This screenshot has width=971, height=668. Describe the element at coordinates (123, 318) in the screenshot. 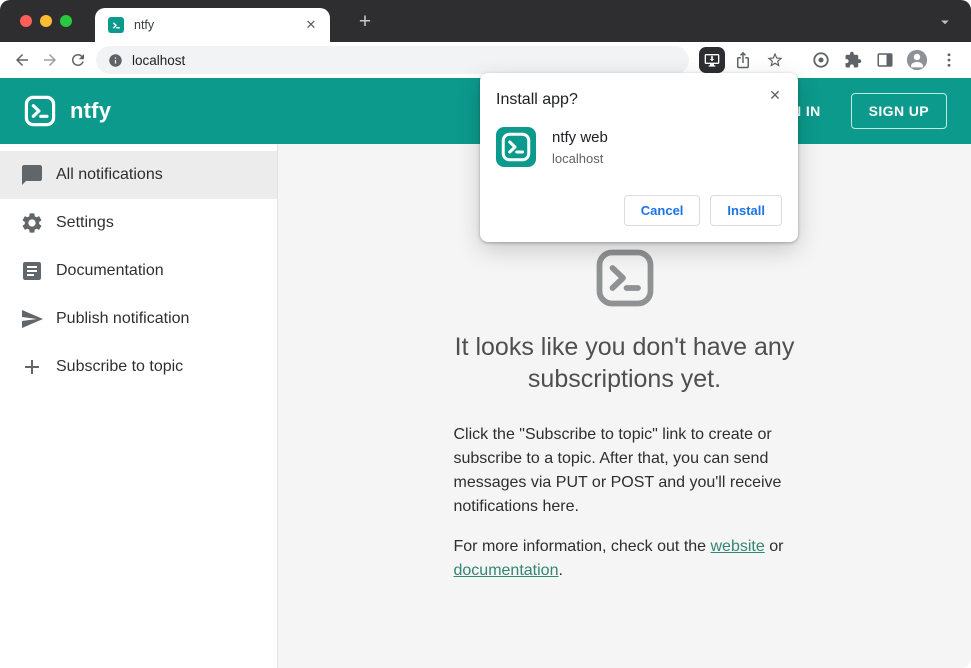

I see `sidebar-item-label: Publish notification` at that location.